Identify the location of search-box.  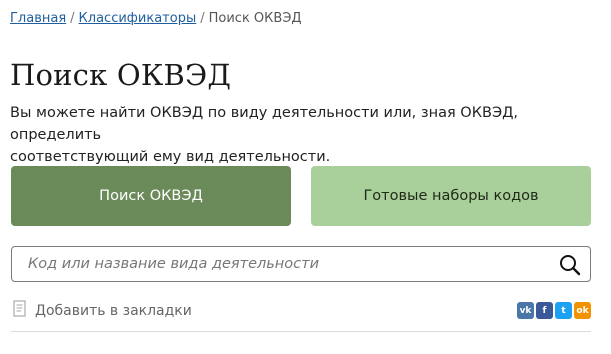
(301, 264).